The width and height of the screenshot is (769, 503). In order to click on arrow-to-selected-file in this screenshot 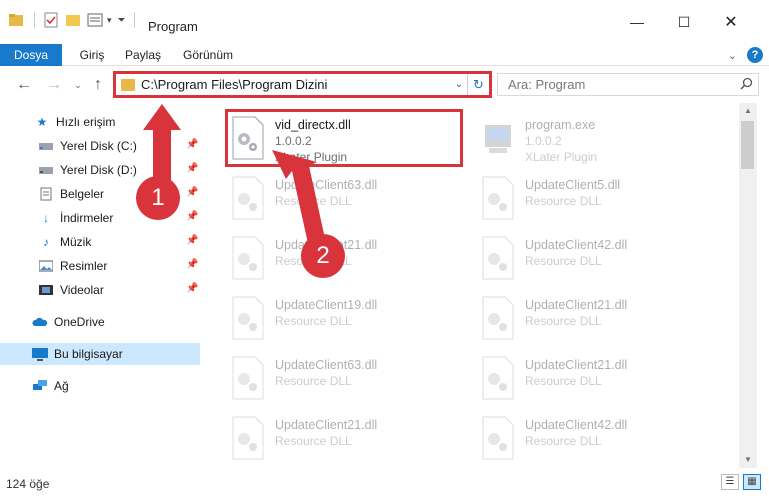, I will do `click(299, 199)`.